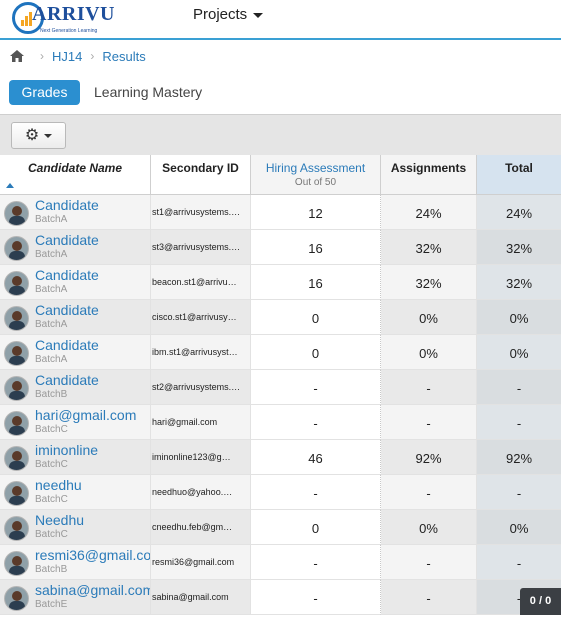 Image resolution: width=561 pixels, height=618 pixels. Describe the element at coordinates (17, 56) in the screenshot. I see `home-icon` at that location.